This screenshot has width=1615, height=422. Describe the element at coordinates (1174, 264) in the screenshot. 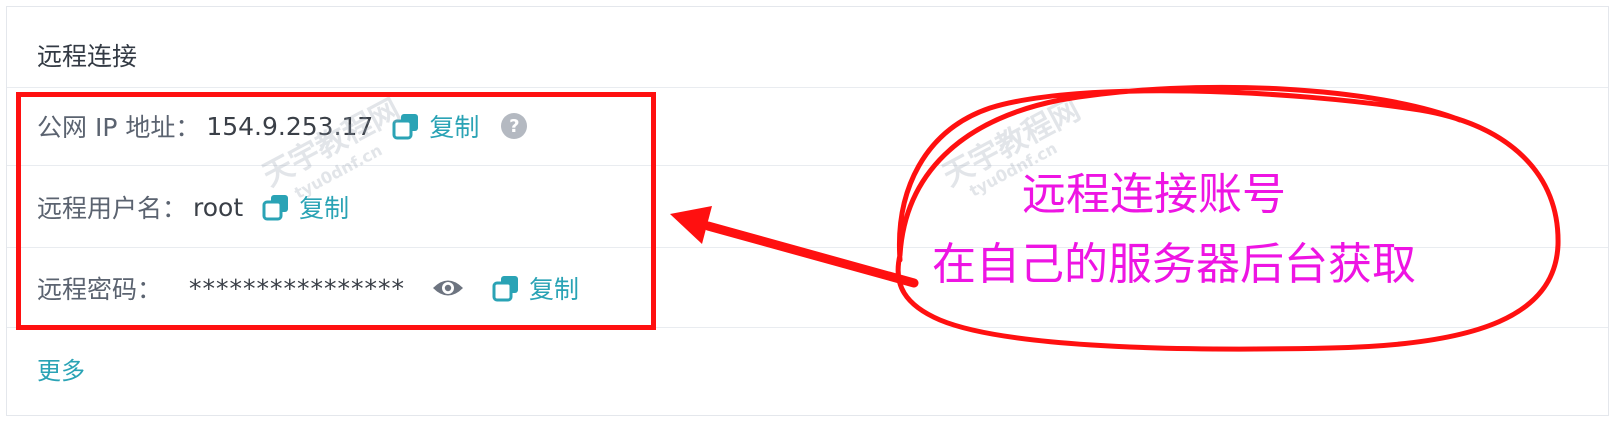

I see `callout-line-2: 在自己的服务器后台获取` at that location.